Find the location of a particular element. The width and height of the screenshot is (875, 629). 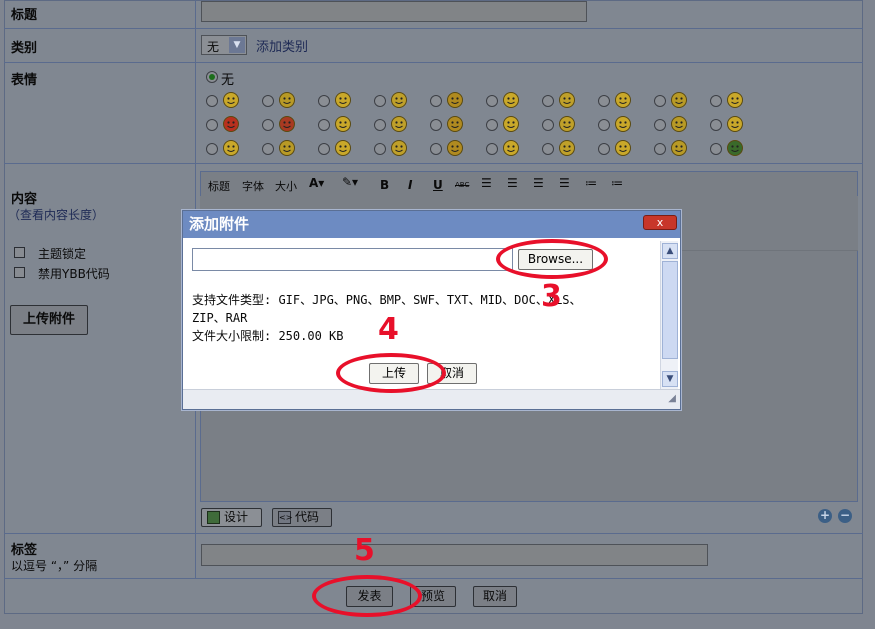

design-tab: 设计 is located at coordinates (231, 517).